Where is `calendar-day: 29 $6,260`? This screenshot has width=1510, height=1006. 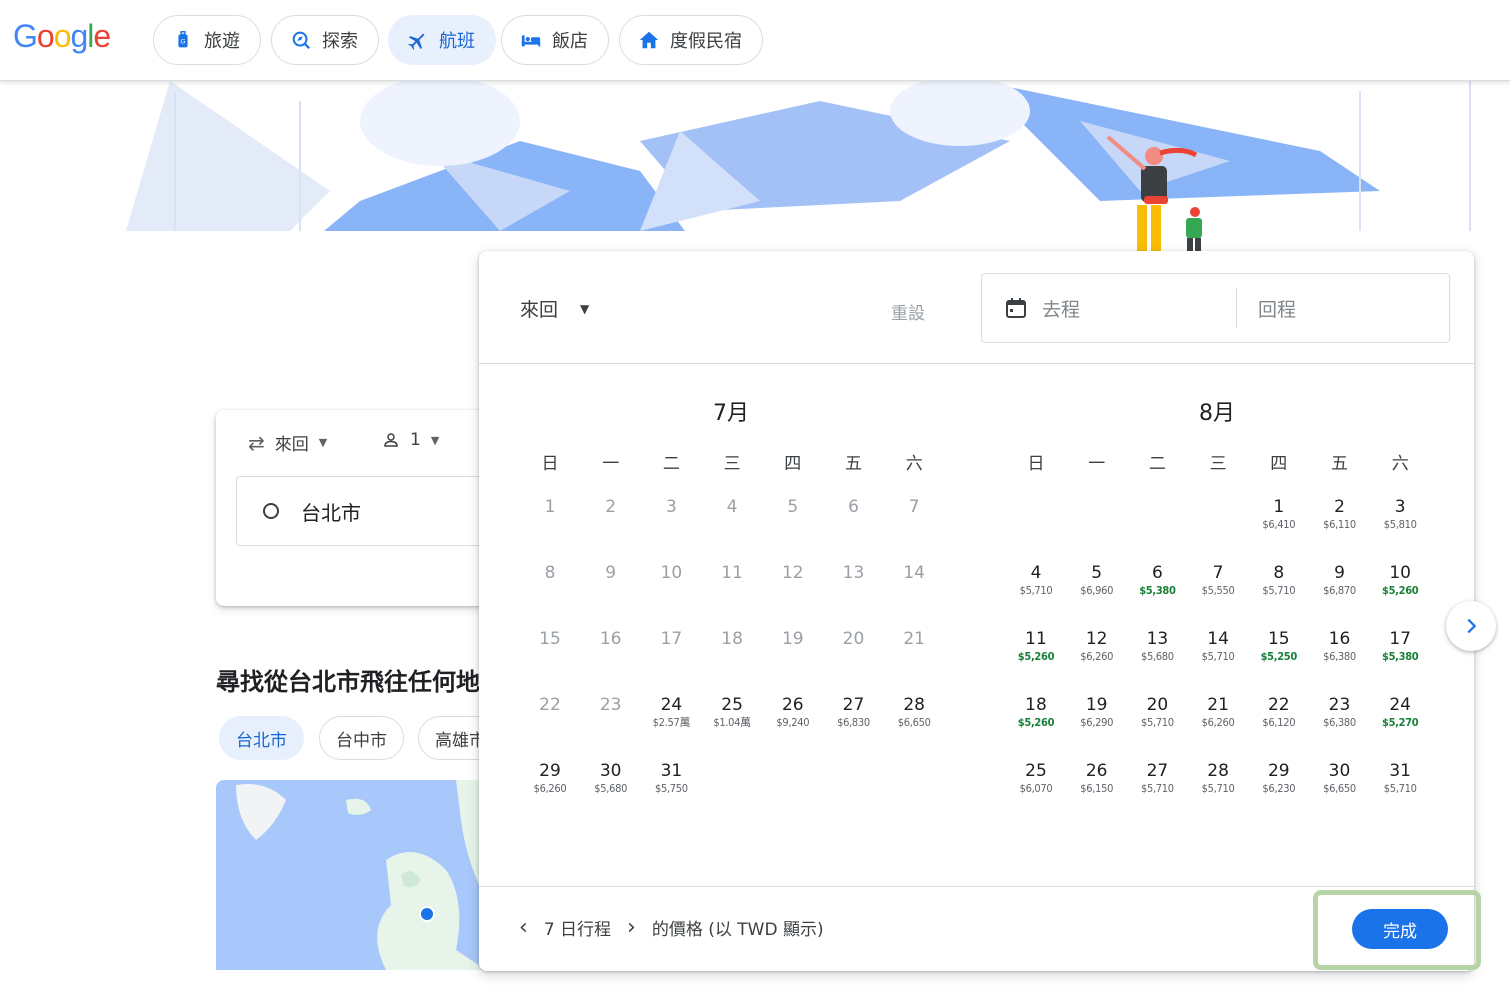 calendar-day: 29 $6,260 is located at coordinates (550, 785).